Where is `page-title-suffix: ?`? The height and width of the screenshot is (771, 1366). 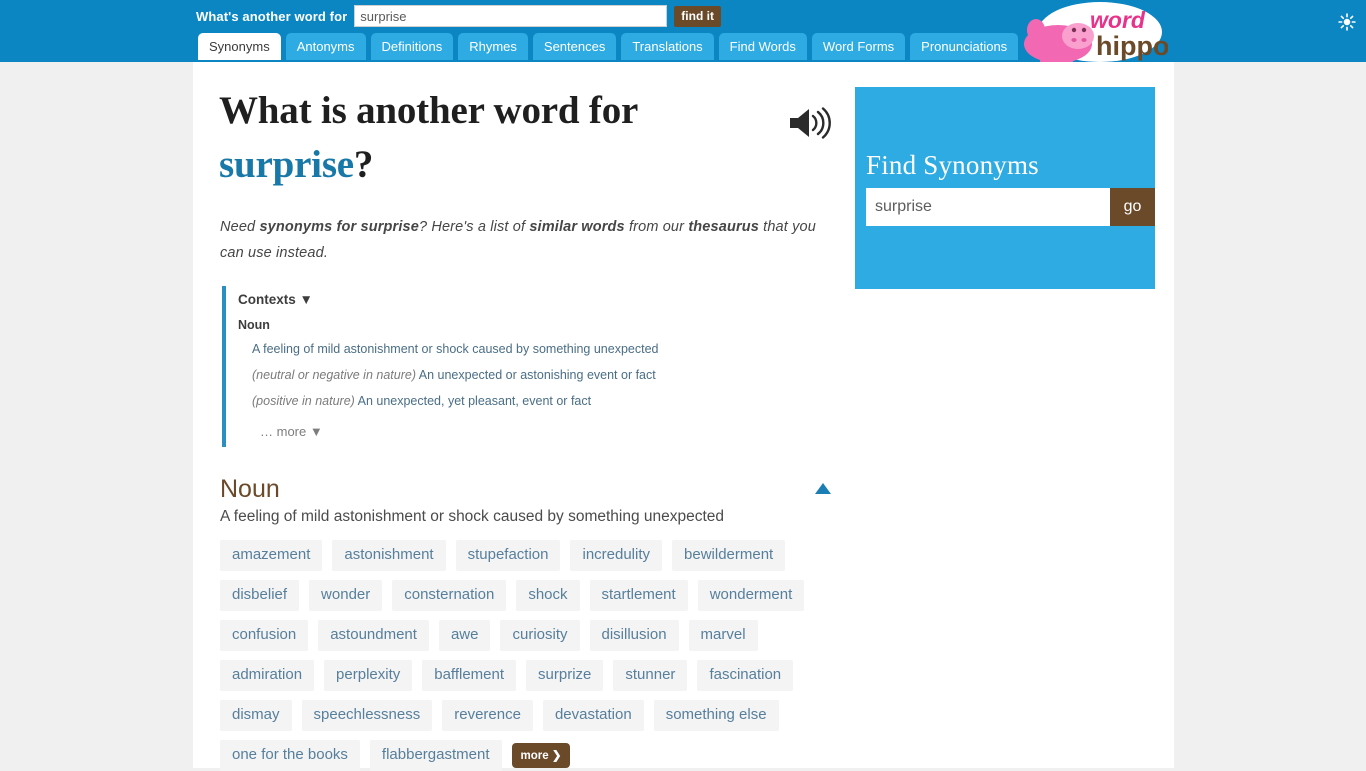
page-title-suffix: ? is located at coordinates (363, 164).